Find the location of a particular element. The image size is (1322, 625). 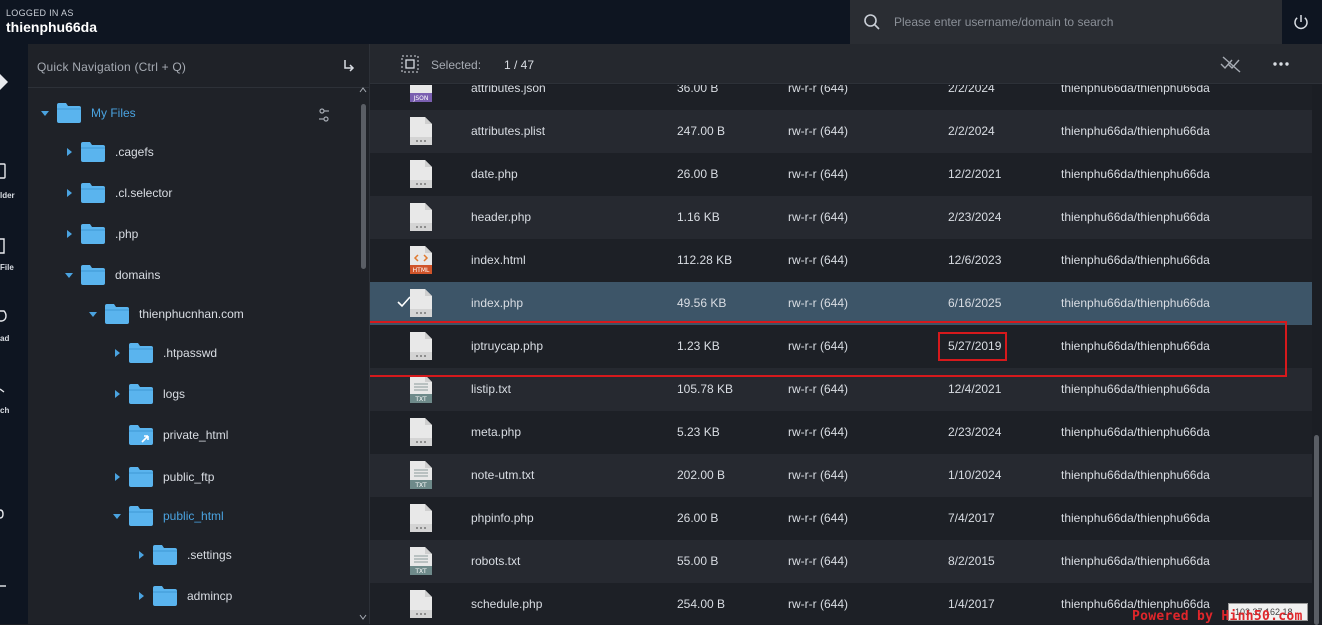

tree-node: .cl.selector is located at coordinates (118, 193).